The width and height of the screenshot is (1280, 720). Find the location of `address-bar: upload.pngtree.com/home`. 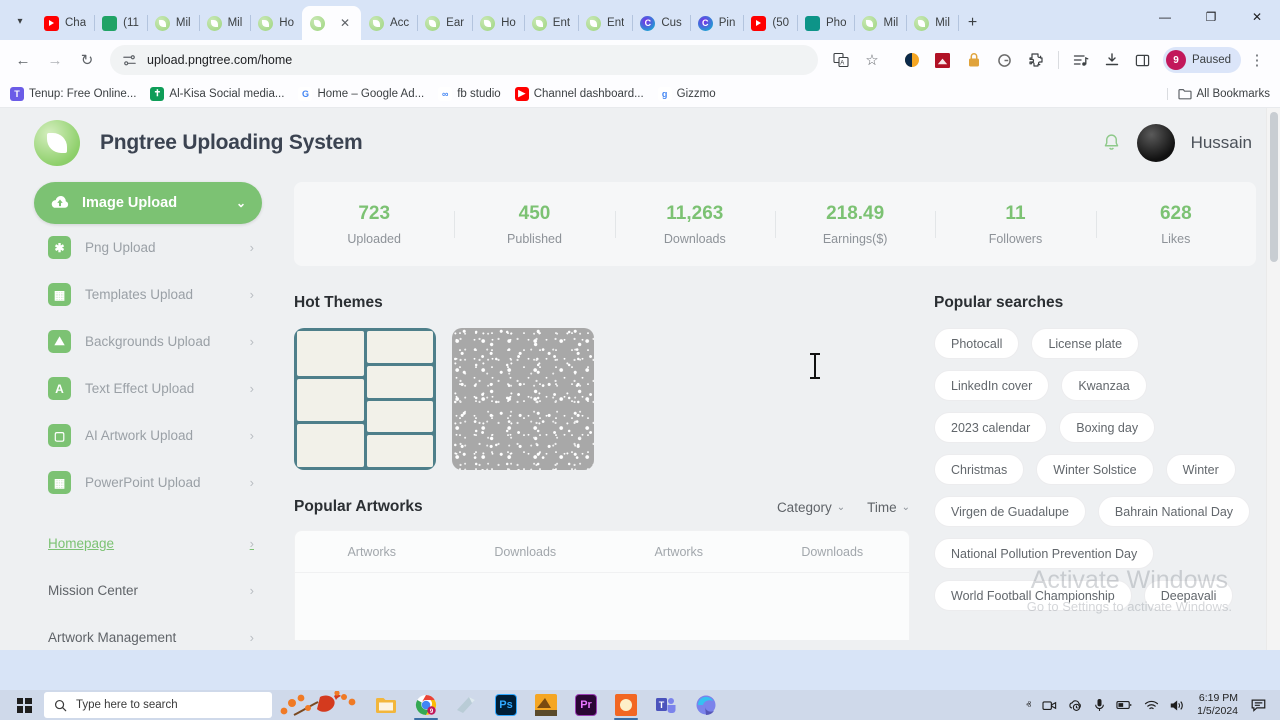

address-bar: upload.pngtree.com/home is located at coordinates (464, 60).